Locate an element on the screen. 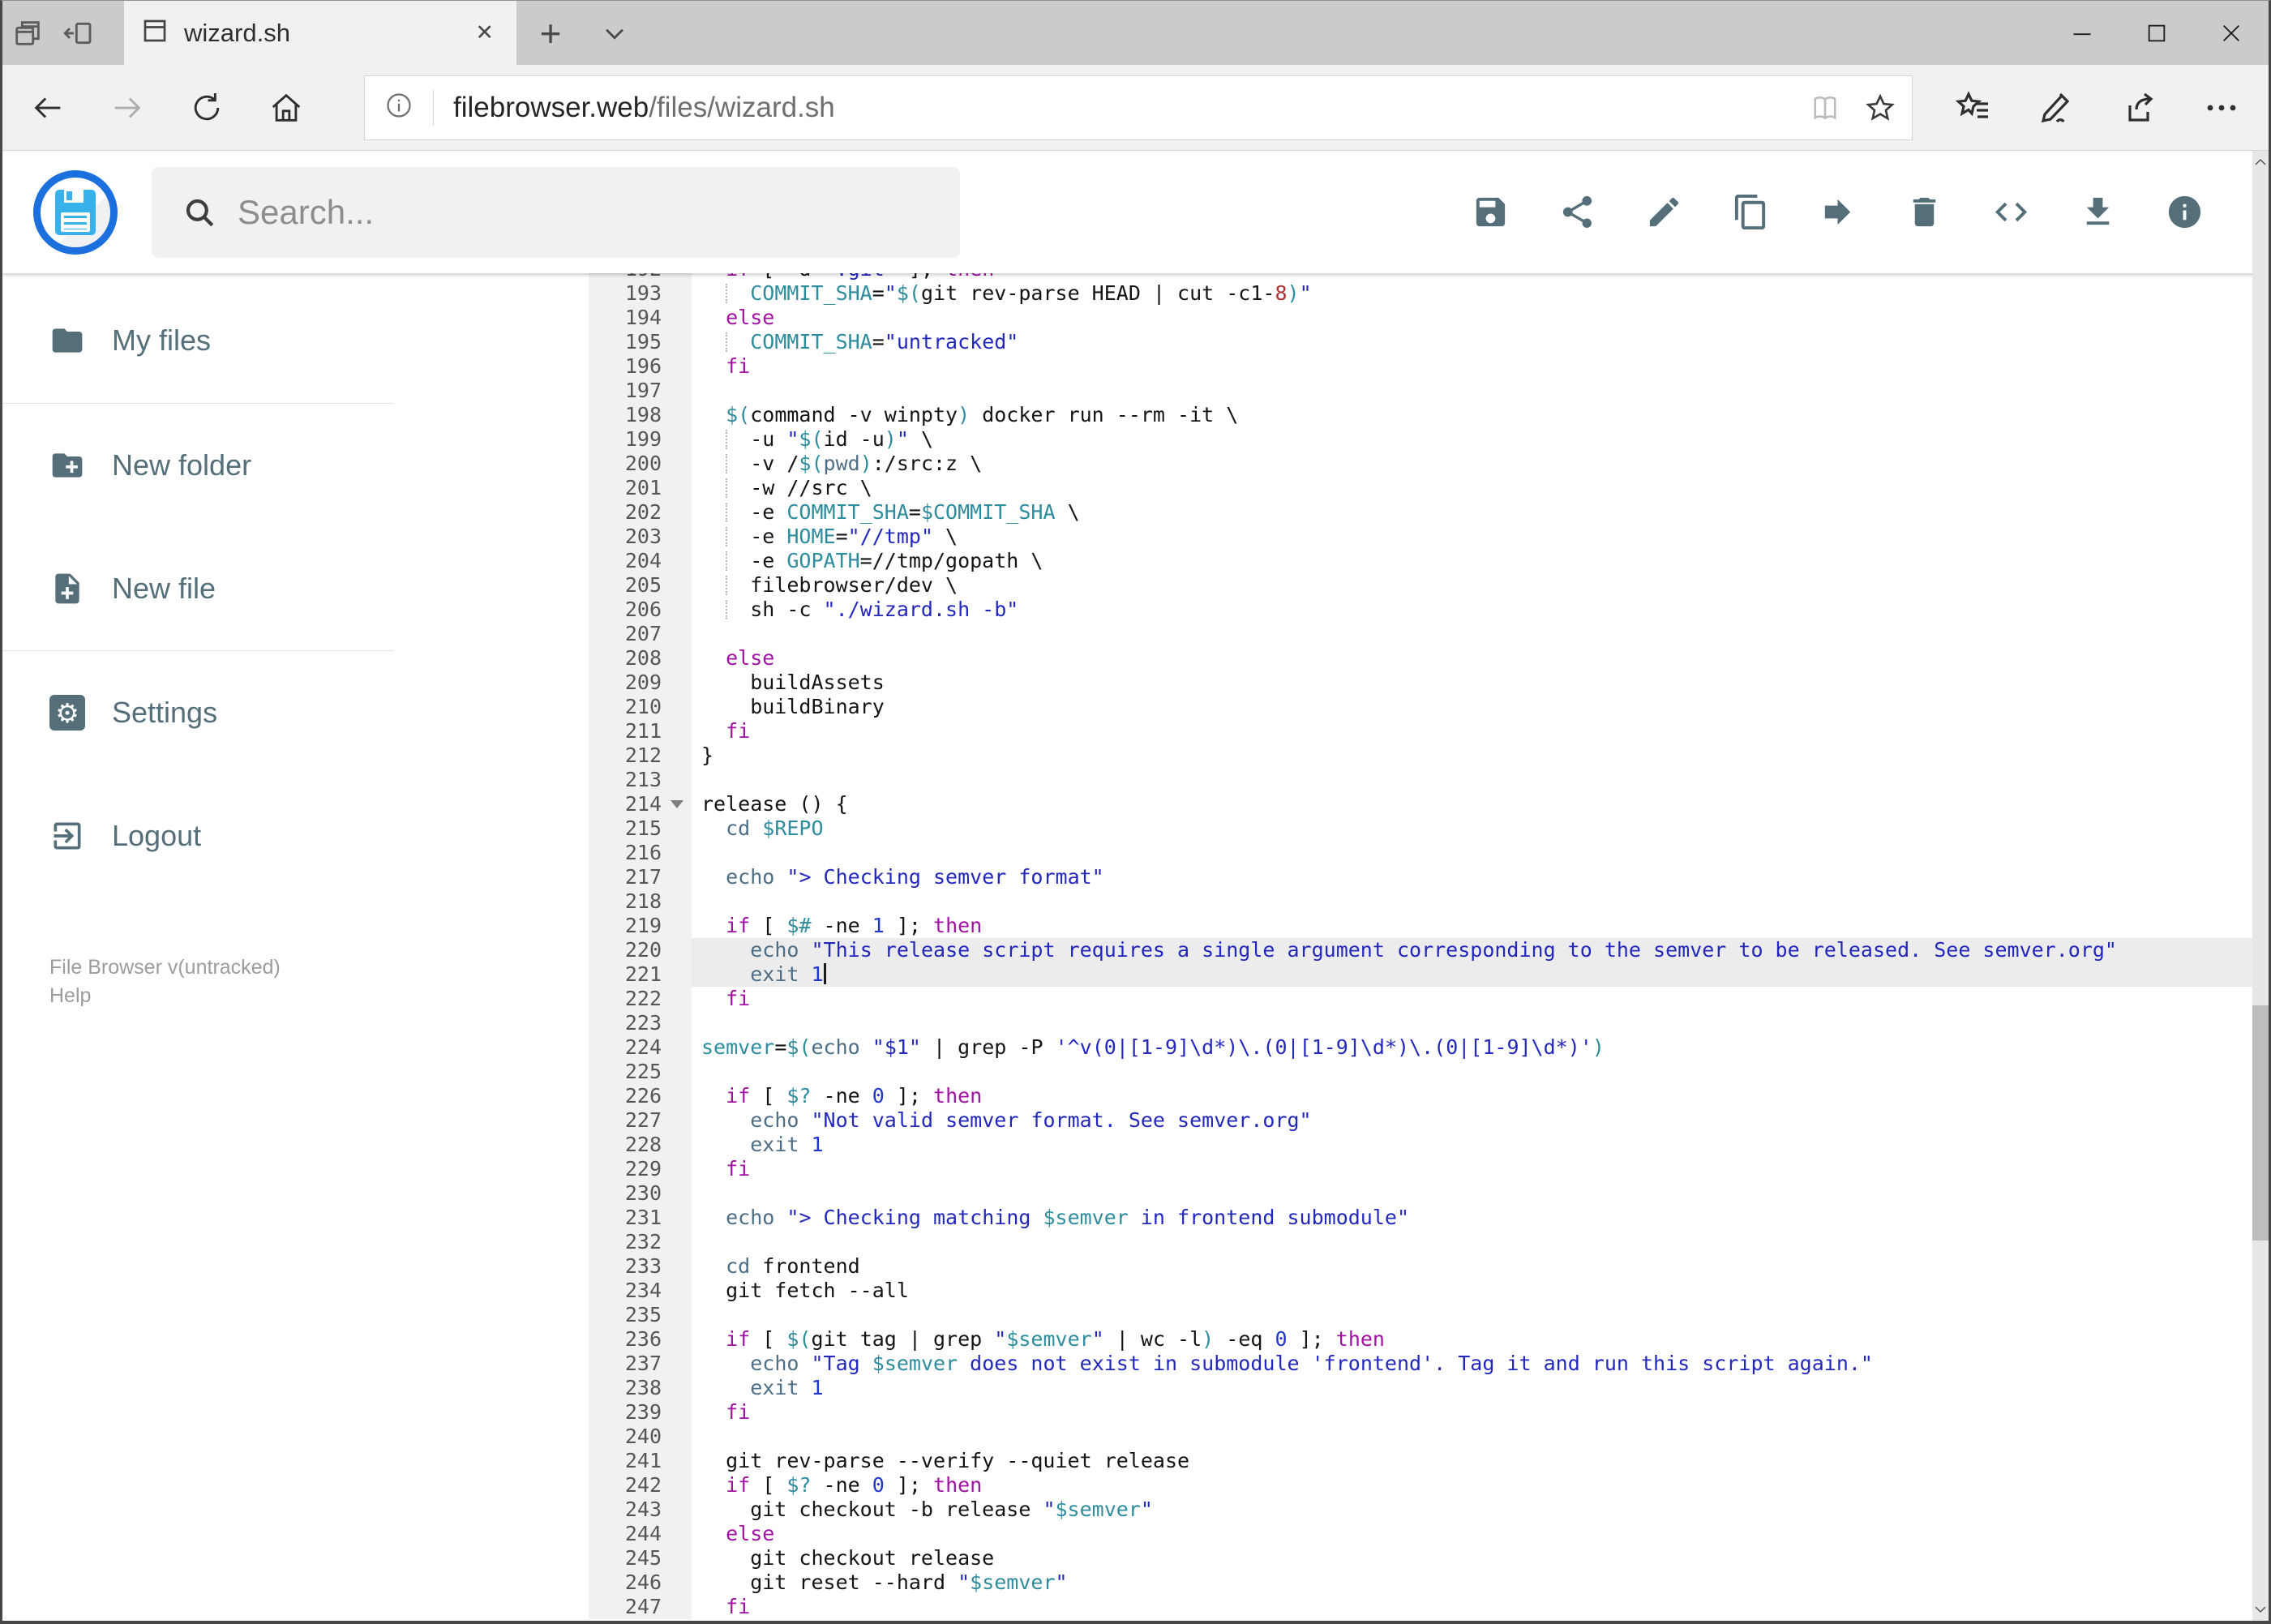 Image resolution: width=2271 pixels, height=1624 pixels. fold-arrow-icon is located at coordinates (677, 804).